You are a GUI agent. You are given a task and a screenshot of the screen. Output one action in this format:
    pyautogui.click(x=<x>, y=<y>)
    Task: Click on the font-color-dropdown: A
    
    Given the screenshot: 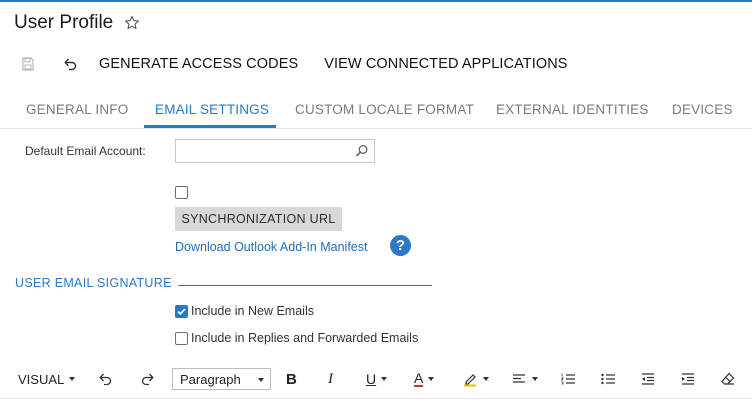 What is the action you would take?
    pyautogui.click(x=424, y=379)
    